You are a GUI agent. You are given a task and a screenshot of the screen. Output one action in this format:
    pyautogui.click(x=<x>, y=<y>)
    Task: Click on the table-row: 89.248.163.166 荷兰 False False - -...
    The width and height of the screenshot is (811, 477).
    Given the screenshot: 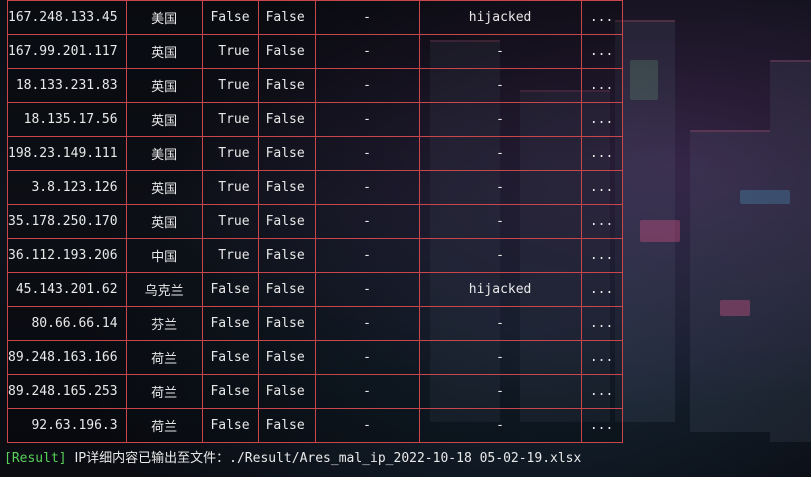 What is the action you would take?
    pyautogui.click(x=315, y=357)
    